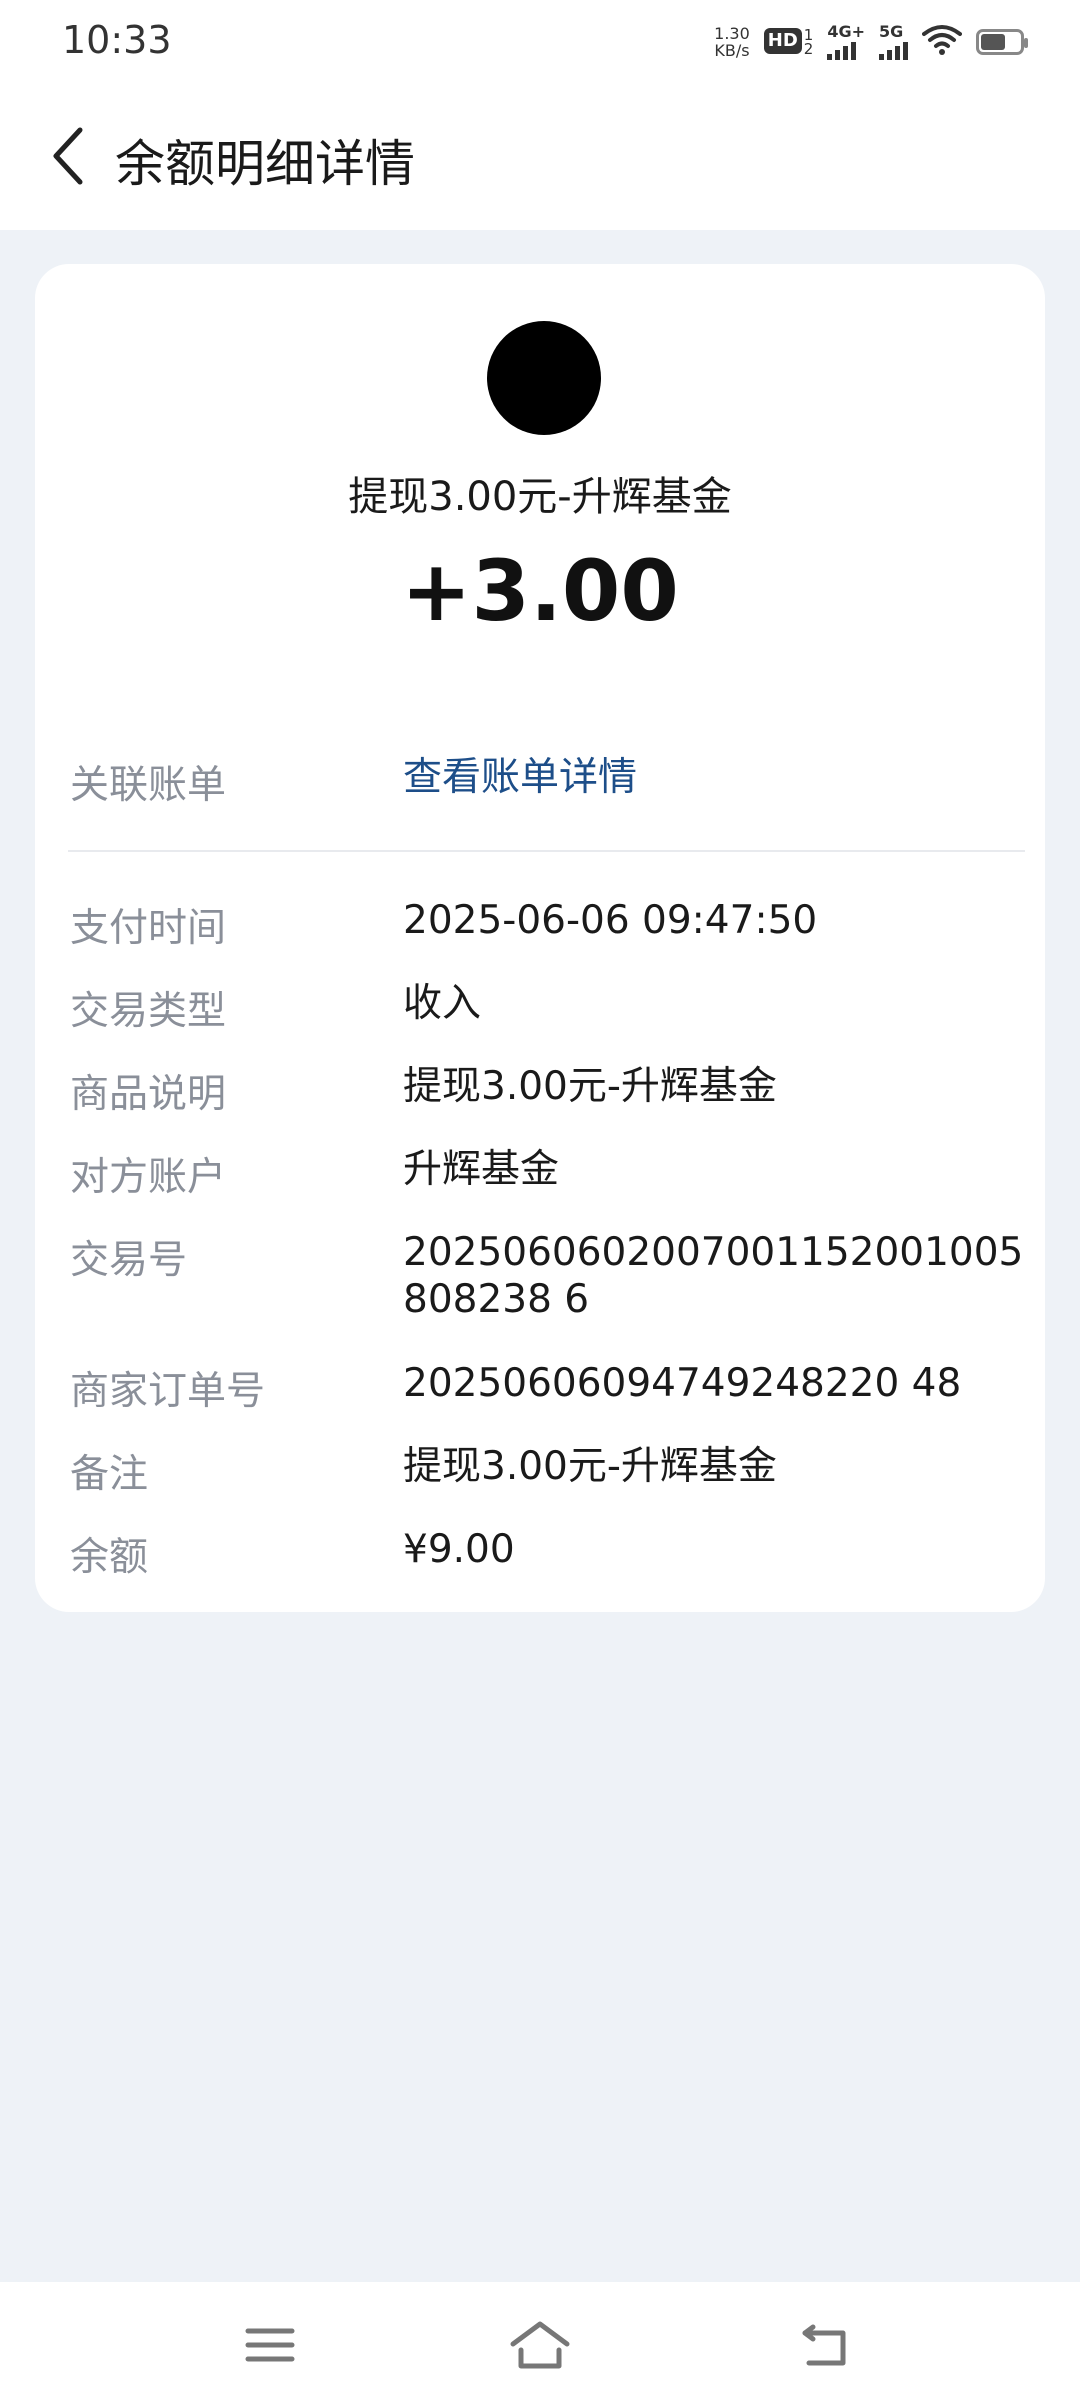 The image size is (1080, 2408). What do you see at coordinates (1002, 42) in the screenshot?
I see `battery-icon` at bounding box center [1002, 42].